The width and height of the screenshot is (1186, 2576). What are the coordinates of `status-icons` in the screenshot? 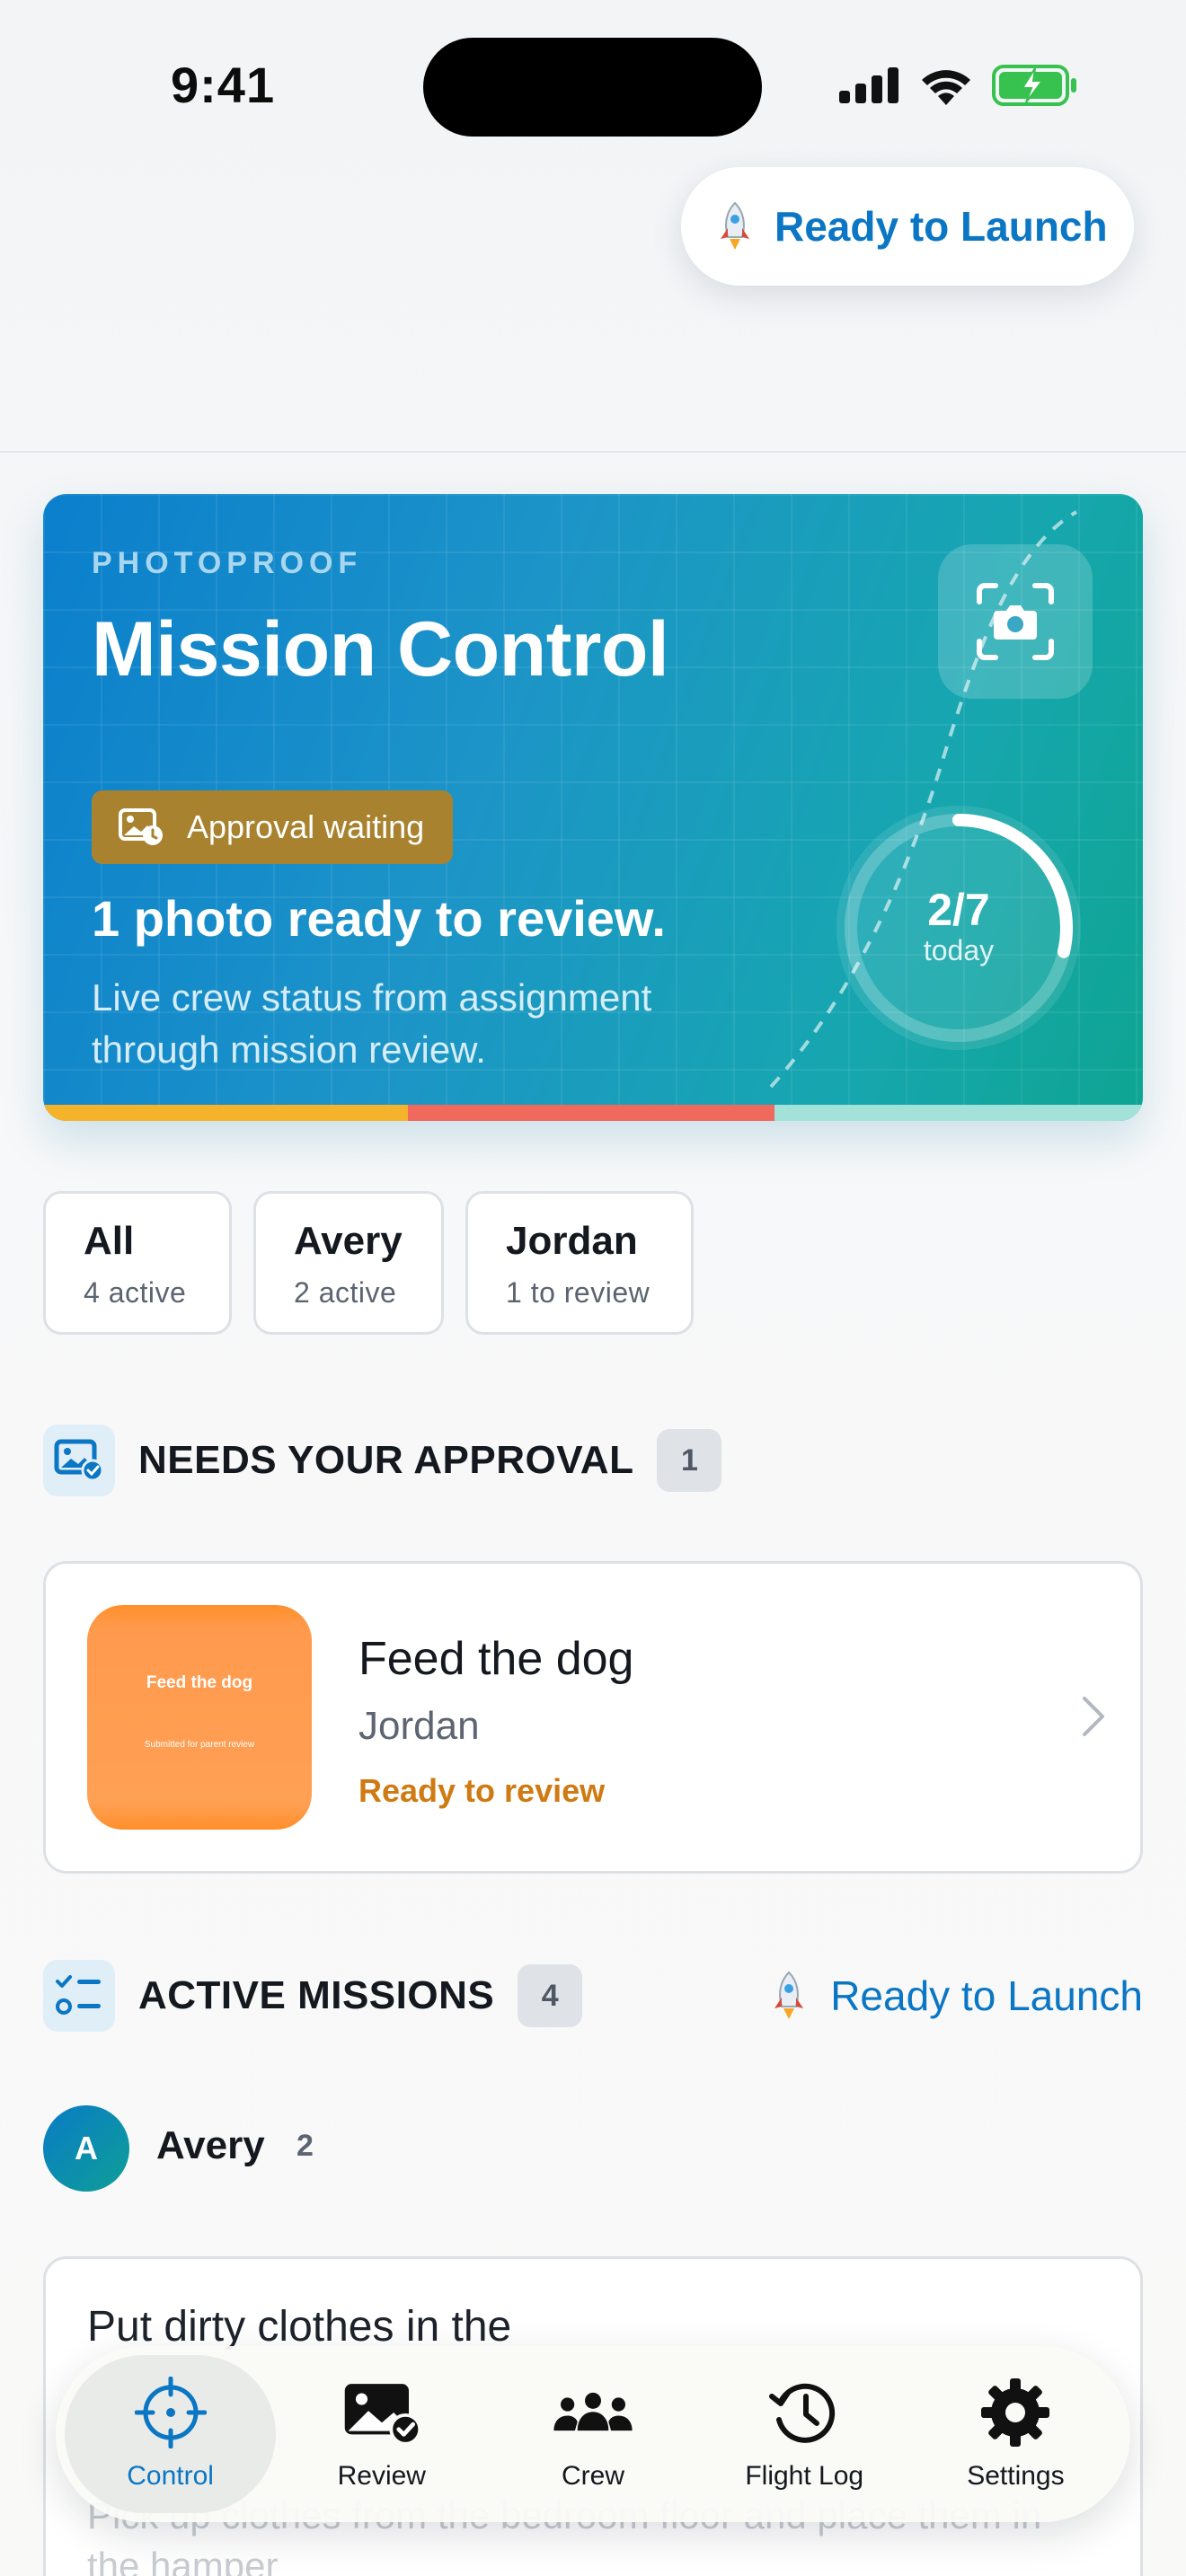 It's located at (958, 85).